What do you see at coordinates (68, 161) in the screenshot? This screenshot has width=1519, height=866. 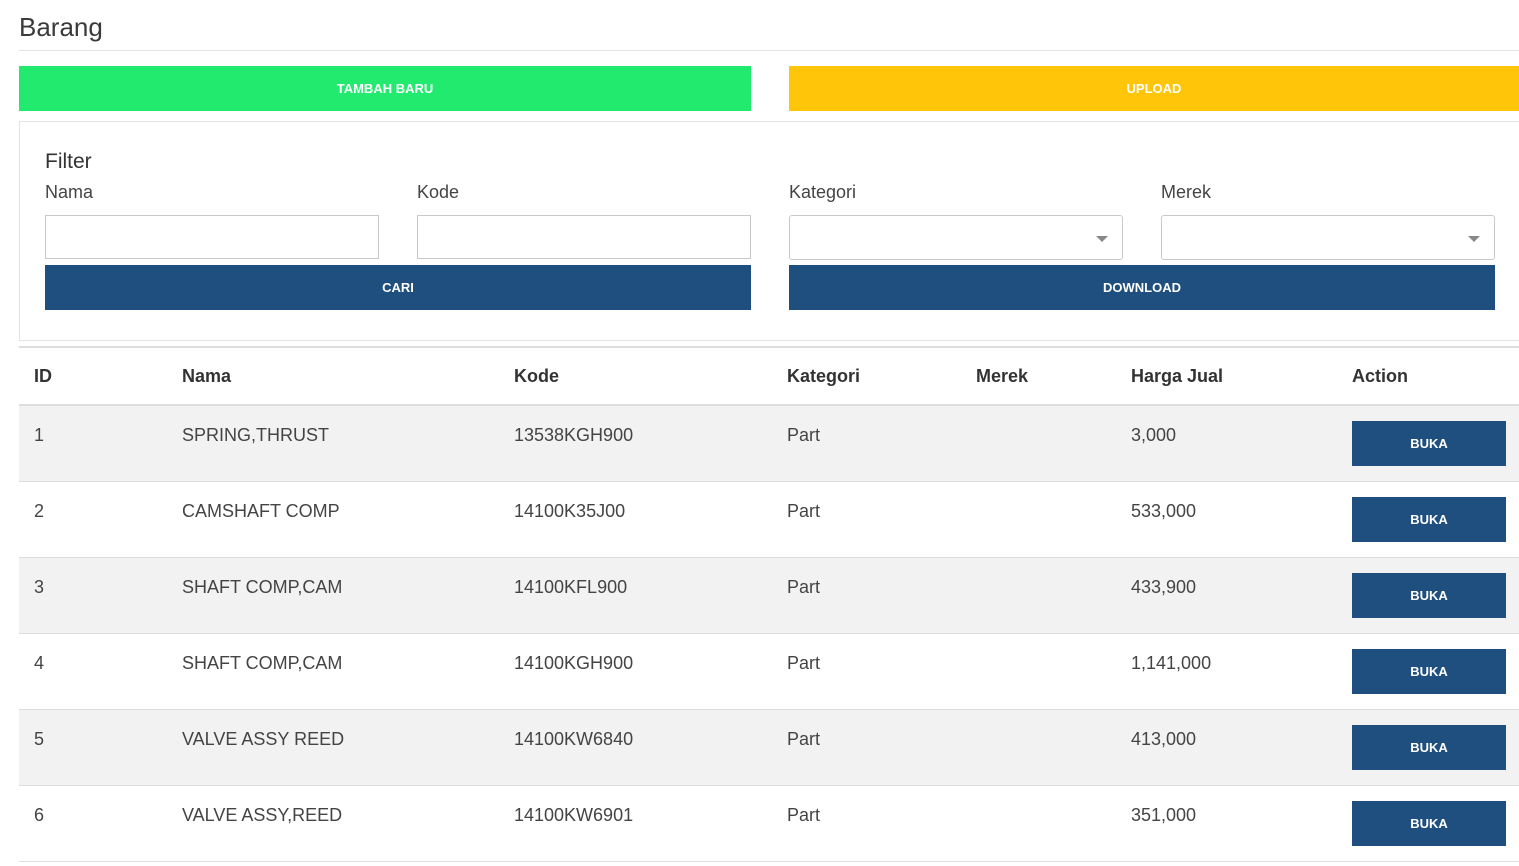 I see `filter-title: Filter` at bounding box center [68, 161].